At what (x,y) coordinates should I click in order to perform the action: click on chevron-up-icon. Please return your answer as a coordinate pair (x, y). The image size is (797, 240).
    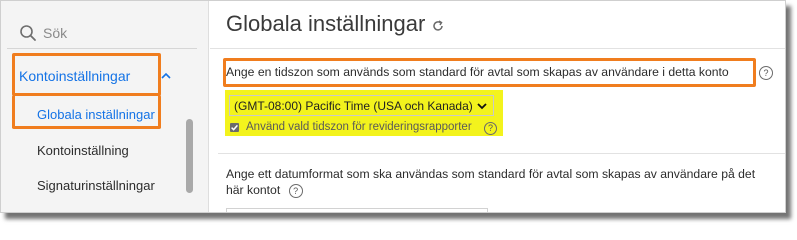
    Looking at the image, I should click on (166, 76).